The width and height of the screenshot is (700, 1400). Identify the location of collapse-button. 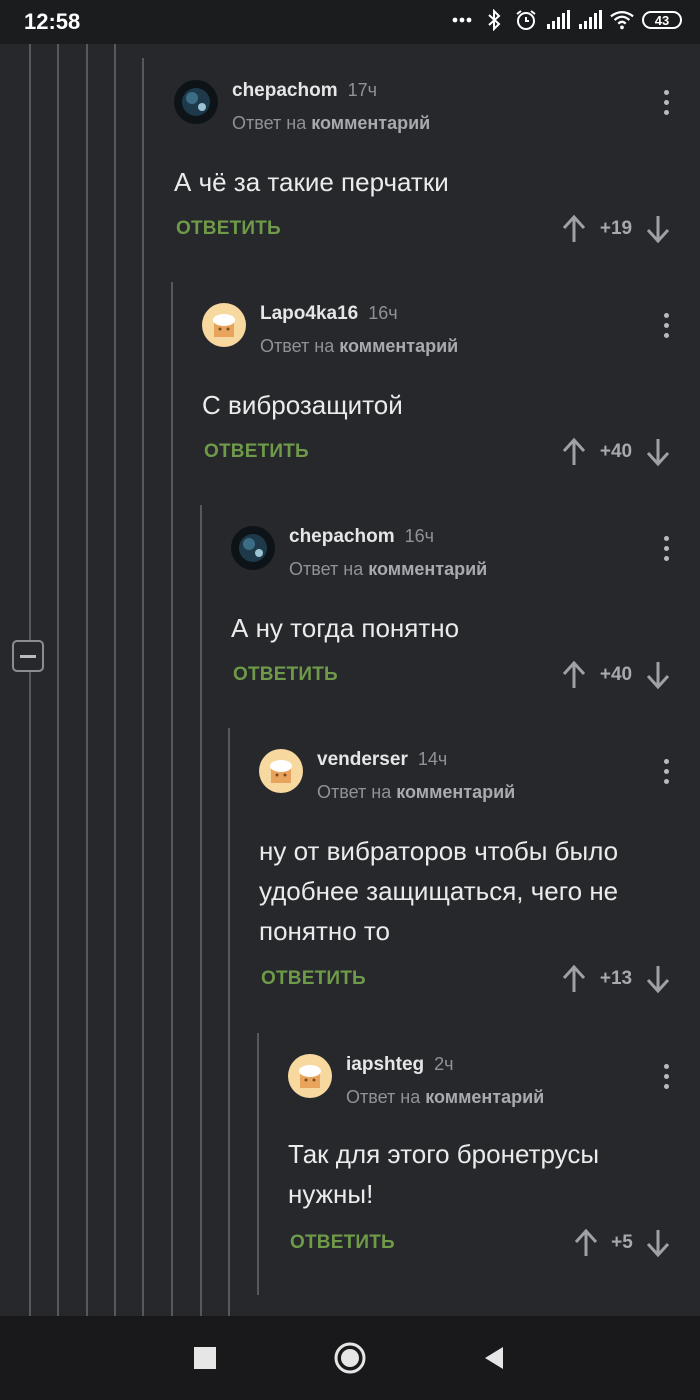
(28, 656).